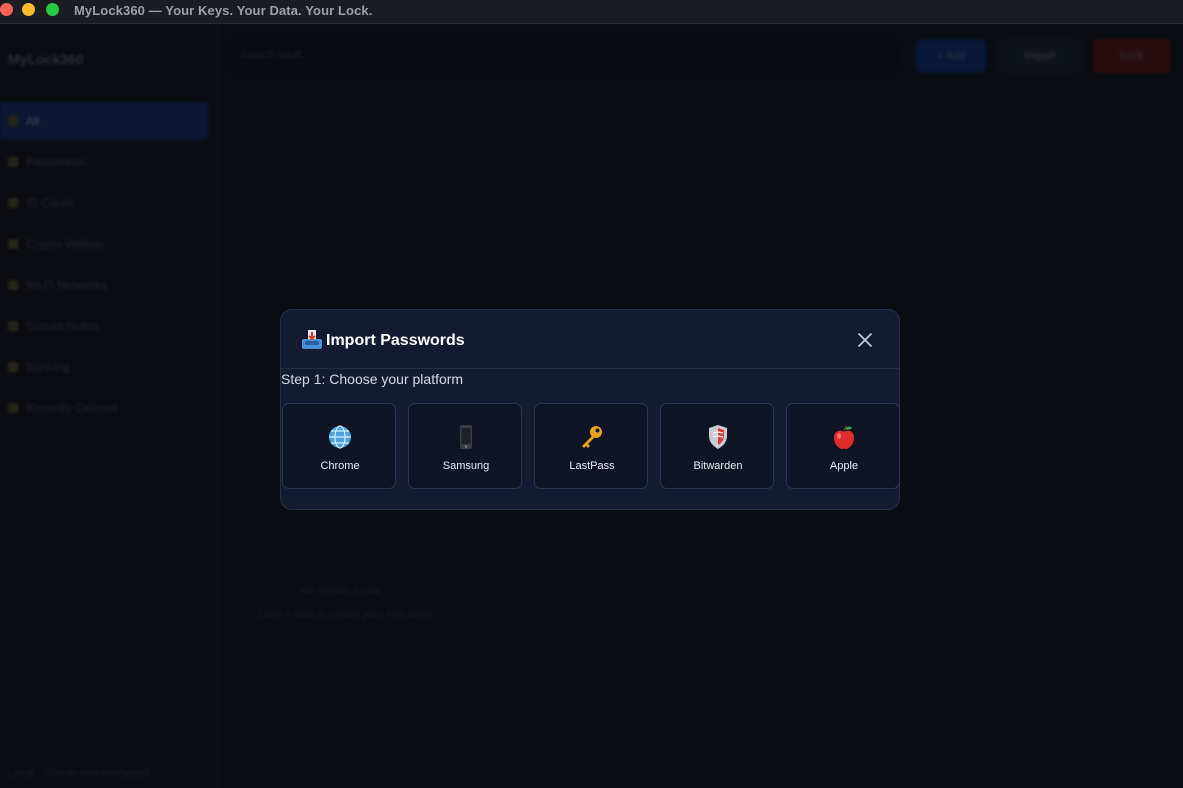  I want to click on platform-label: Bitwarden, so click(718, 466).